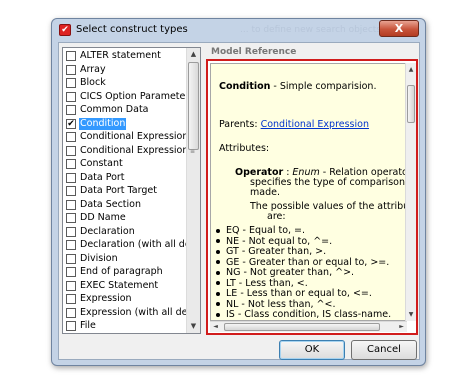 Image resolution: width=474 pixels, height=384 pixels. What do you see at coordinates (193, 190) in the screenshot?
I see `list-scrollbar: ▲ ≡ ▼` at bounding box center [193, 190].